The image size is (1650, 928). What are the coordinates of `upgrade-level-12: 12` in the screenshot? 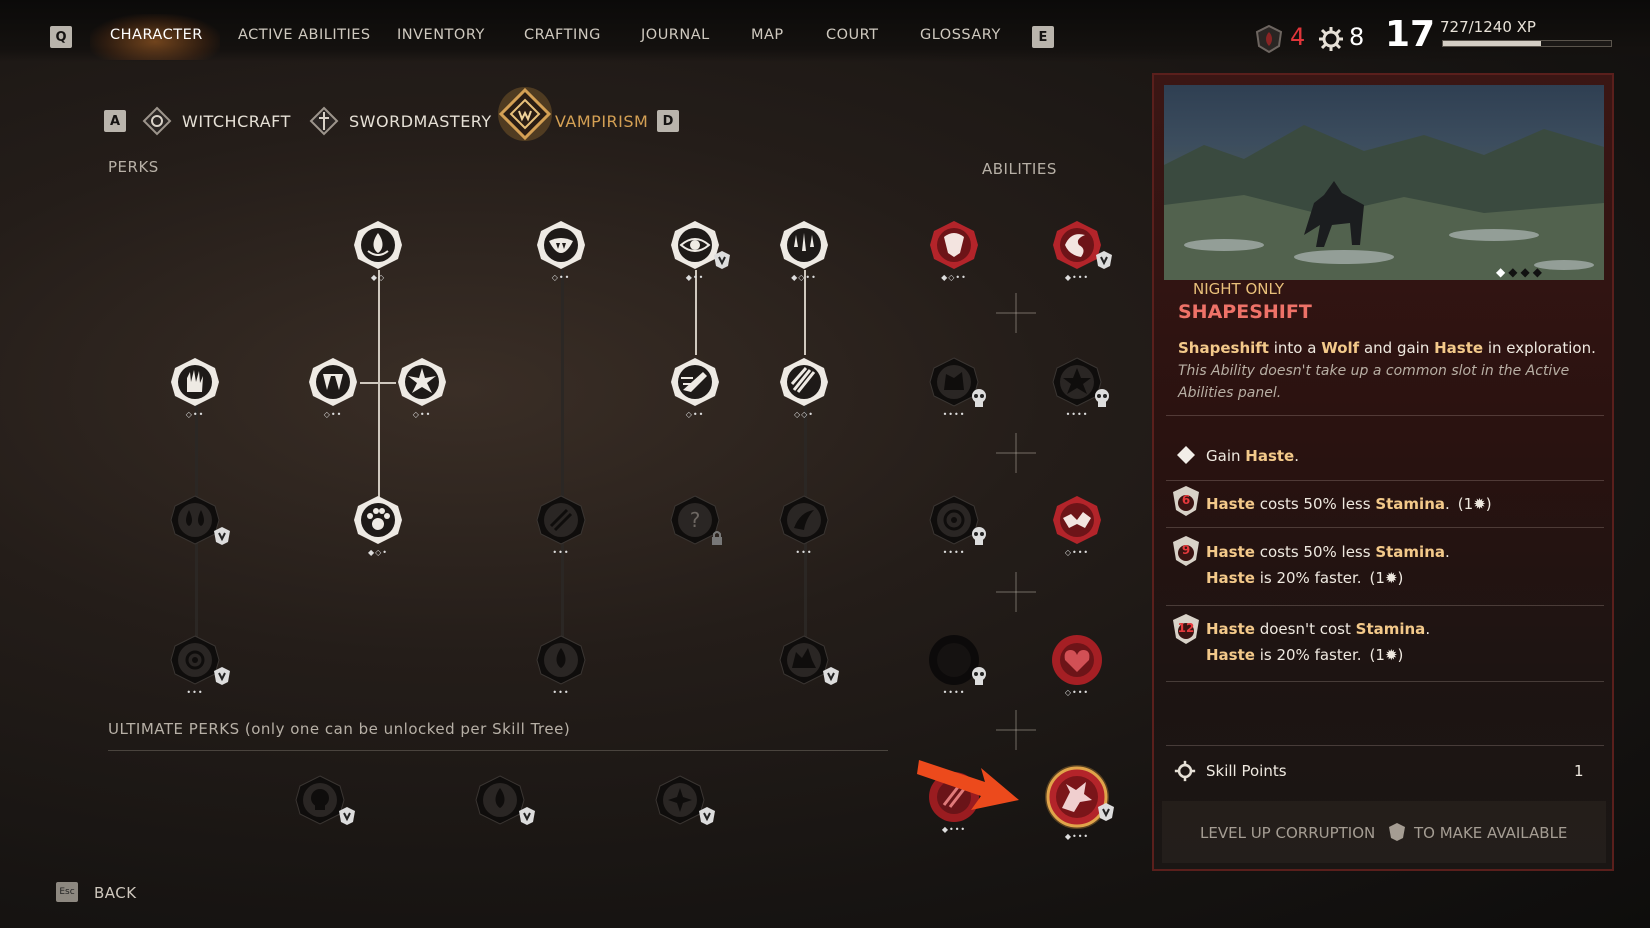 It's located at (1186, 628).